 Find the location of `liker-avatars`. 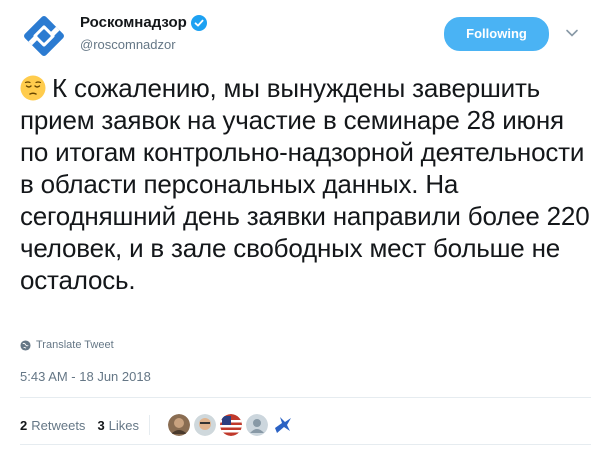

liker-avatars is located at coordinates (231, 425).